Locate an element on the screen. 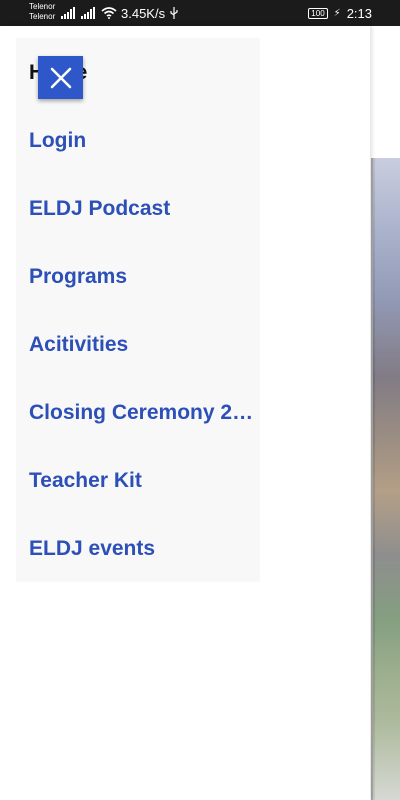 This screenshot has height=800, width=400. close-menu-button is located at coordinates (60, 77).